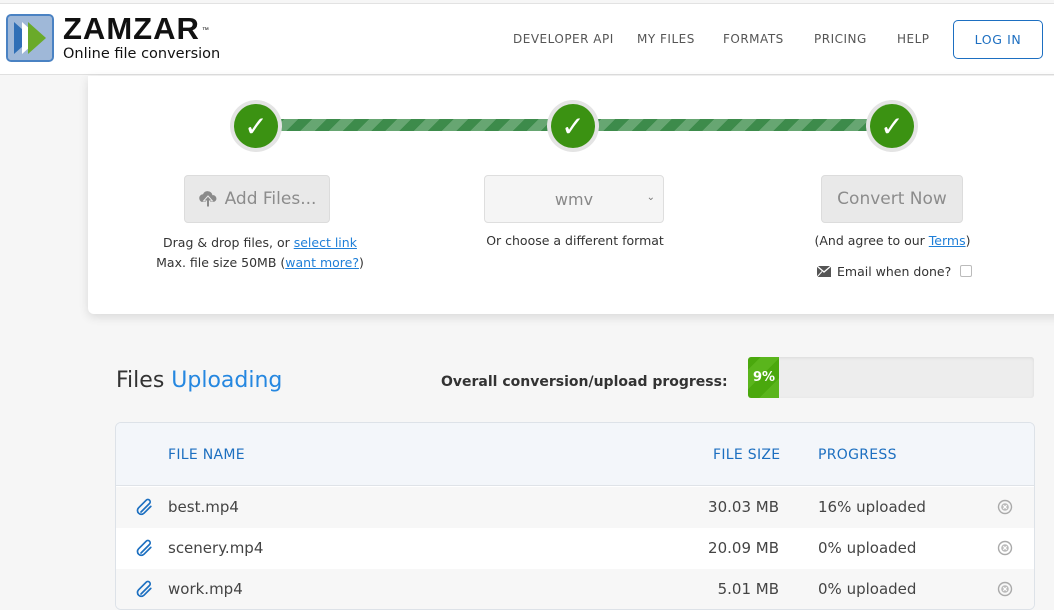 Image resolution: width=1054 pixels, height=610 pixels. What do you see at coordinates (746, 455) in the screenshot?
I see `column-header-file-size: FILE SIZE` at bounding box center [746, 455].